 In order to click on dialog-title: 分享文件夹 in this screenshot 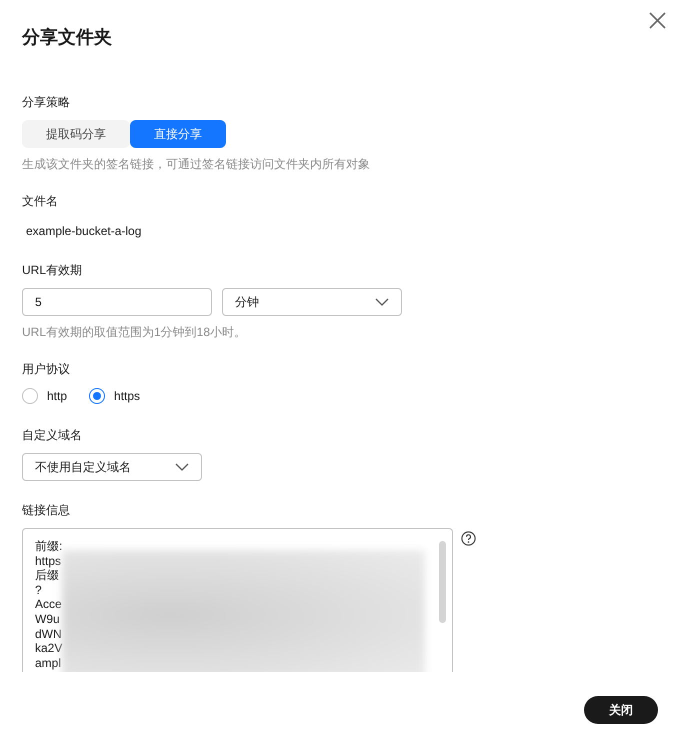, I will do `click(67, 37)`.